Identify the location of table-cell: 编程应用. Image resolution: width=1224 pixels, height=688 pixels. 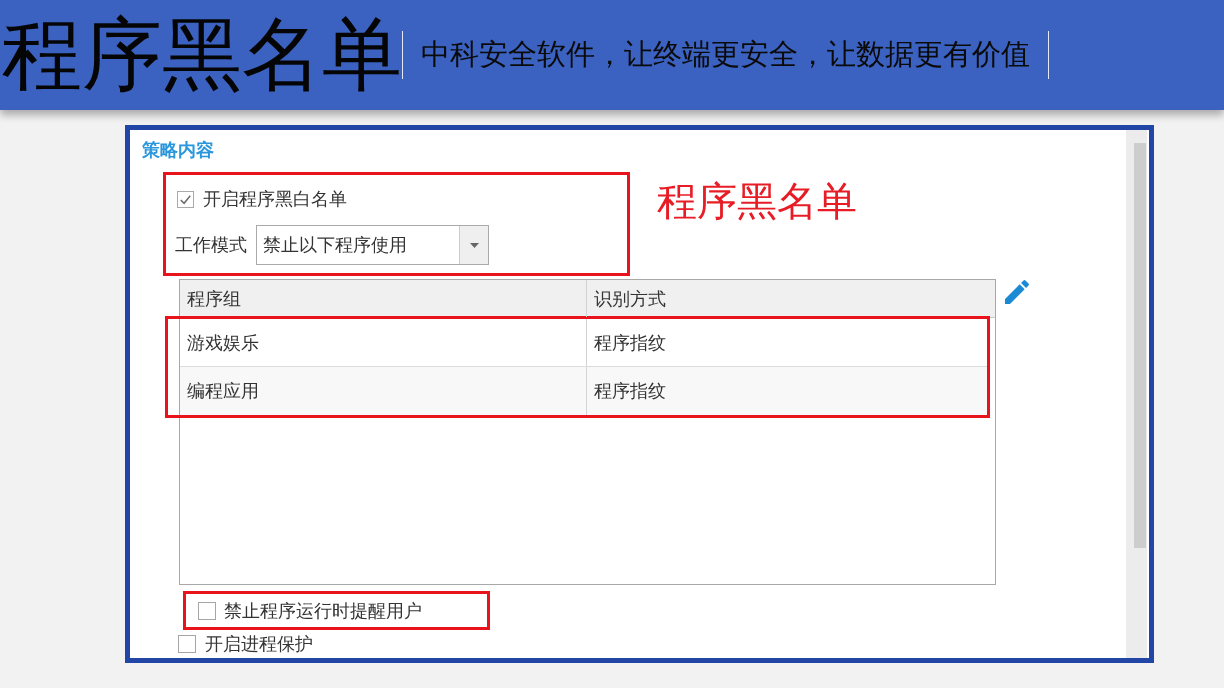
(383, 391).